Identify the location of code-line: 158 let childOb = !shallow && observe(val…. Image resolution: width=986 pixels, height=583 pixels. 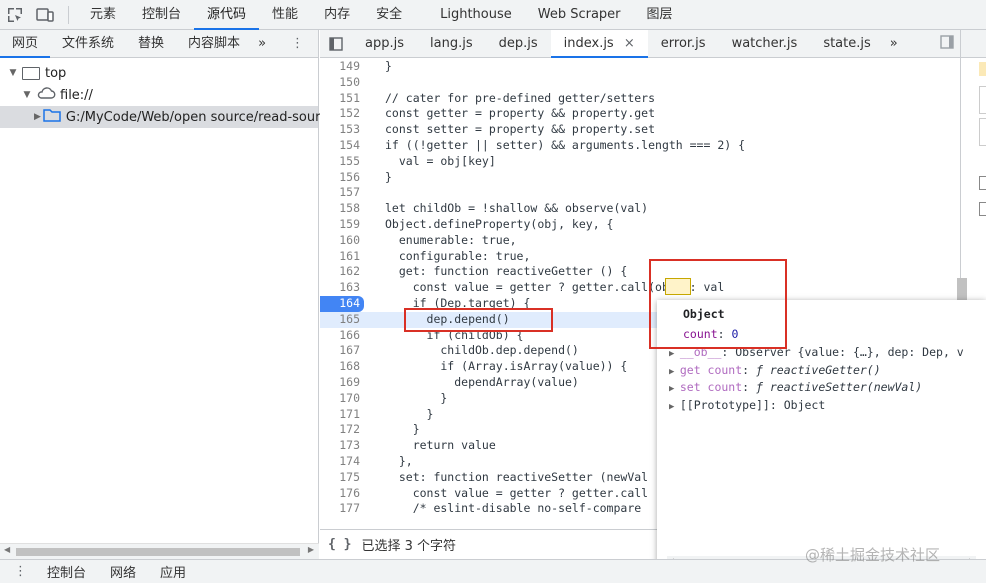
(640, 209).